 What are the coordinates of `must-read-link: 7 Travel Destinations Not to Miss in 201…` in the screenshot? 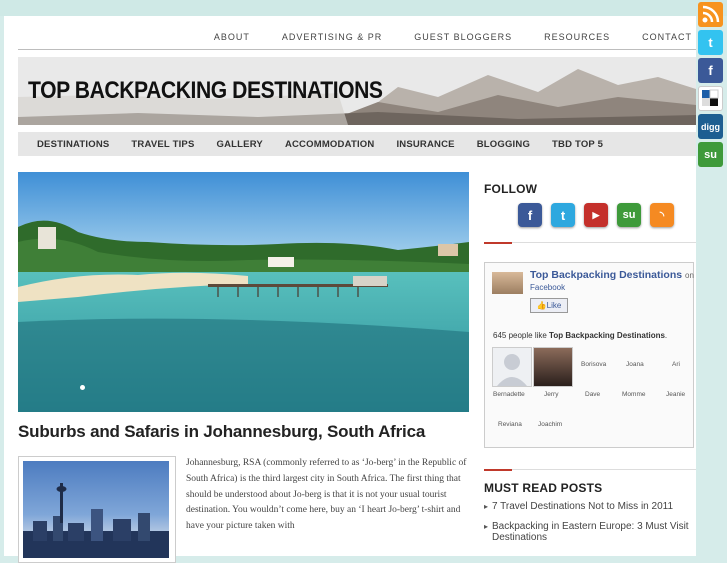 It's located at (591, 506).